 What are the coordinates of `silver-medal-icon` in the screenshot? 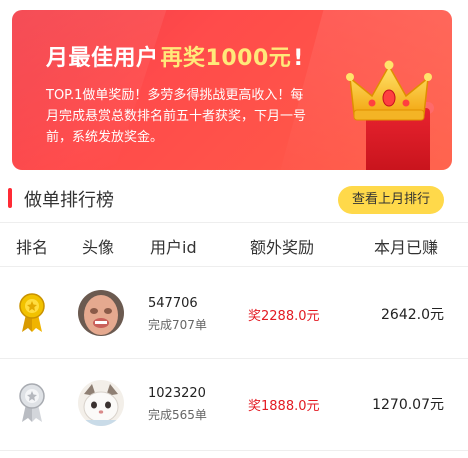 It's located at (32, 403).